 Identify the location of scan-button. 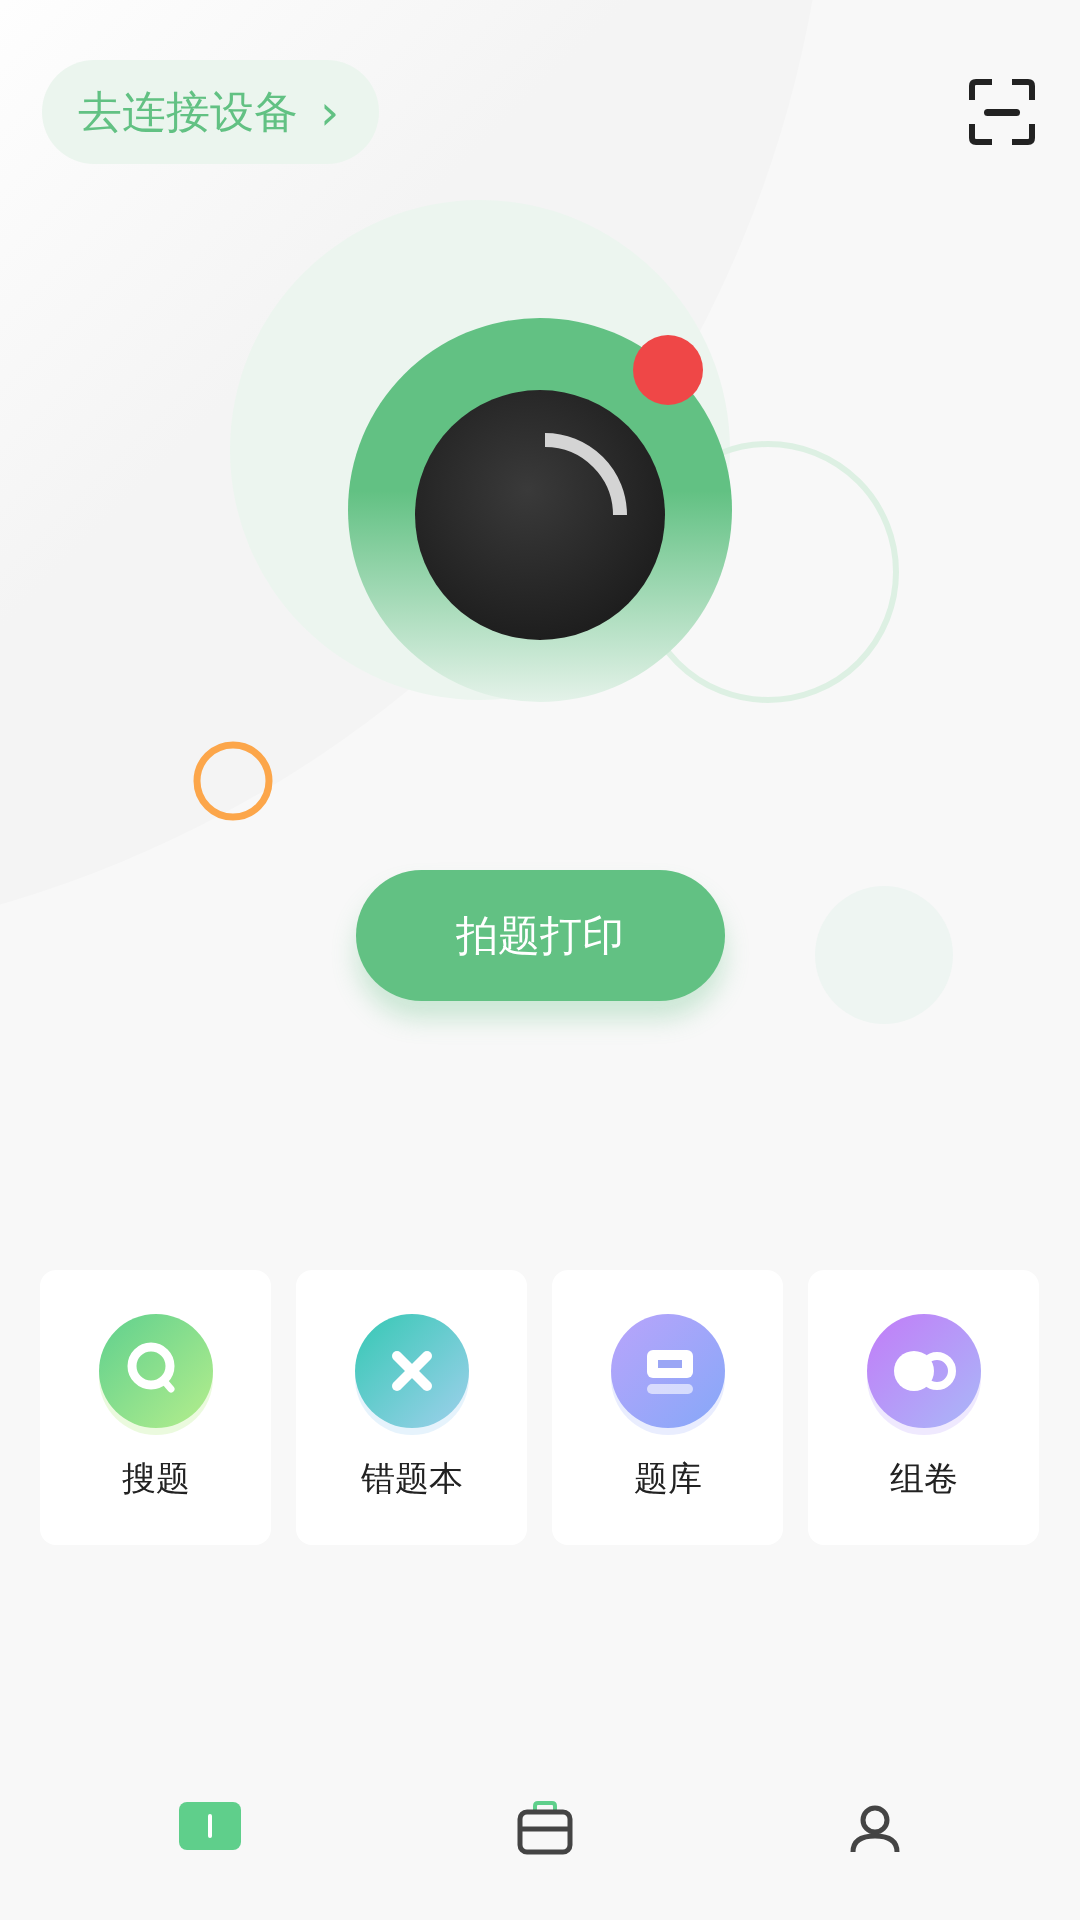
(1002, 112).